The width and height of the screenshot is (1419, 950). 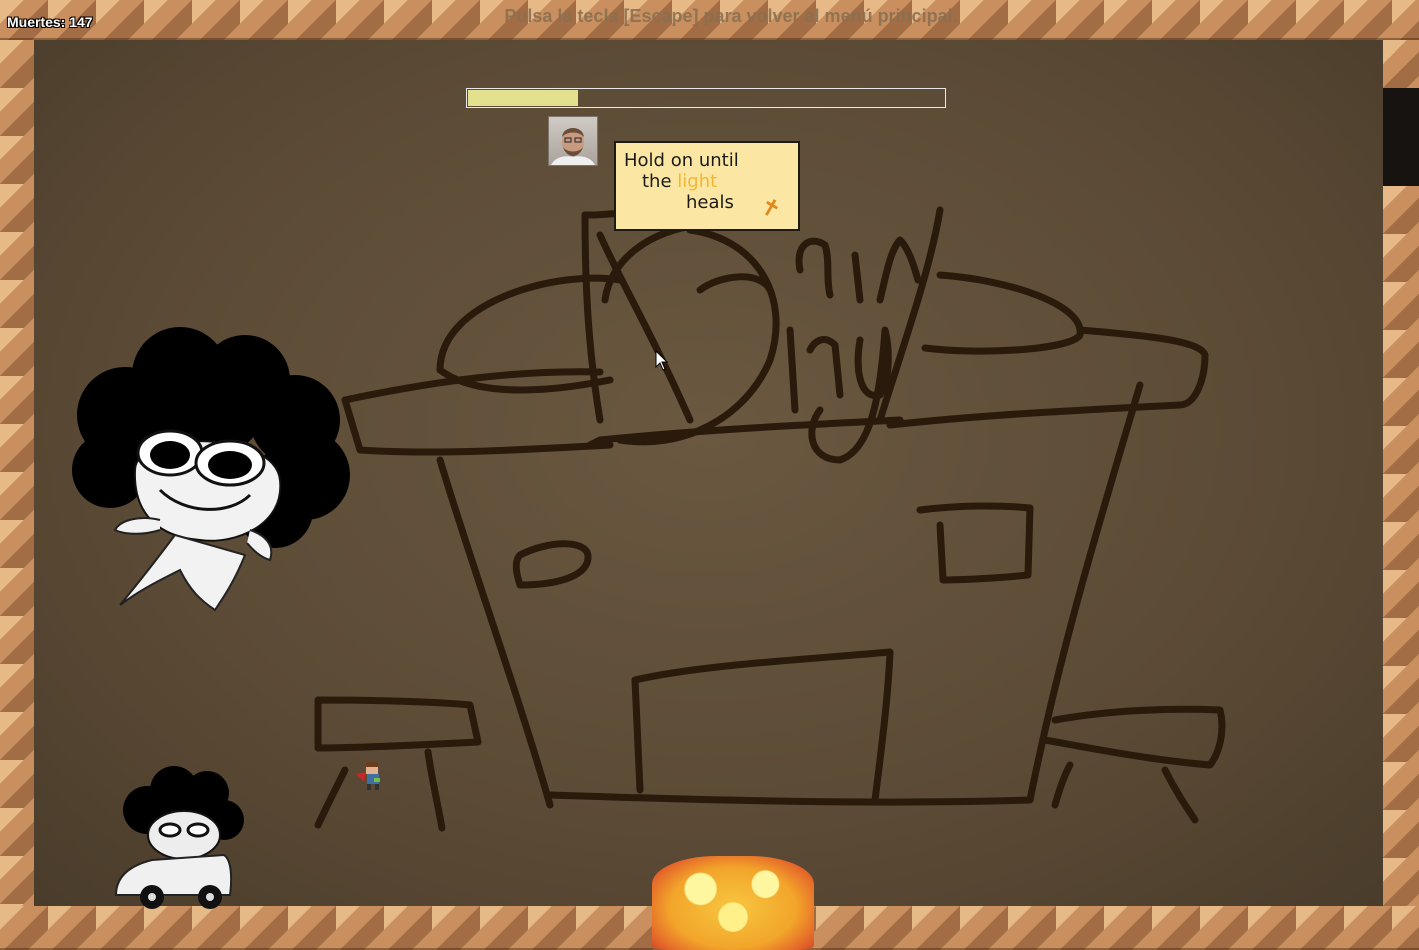 I want to click on streamer-face-icon, so click(x=573, y=146).